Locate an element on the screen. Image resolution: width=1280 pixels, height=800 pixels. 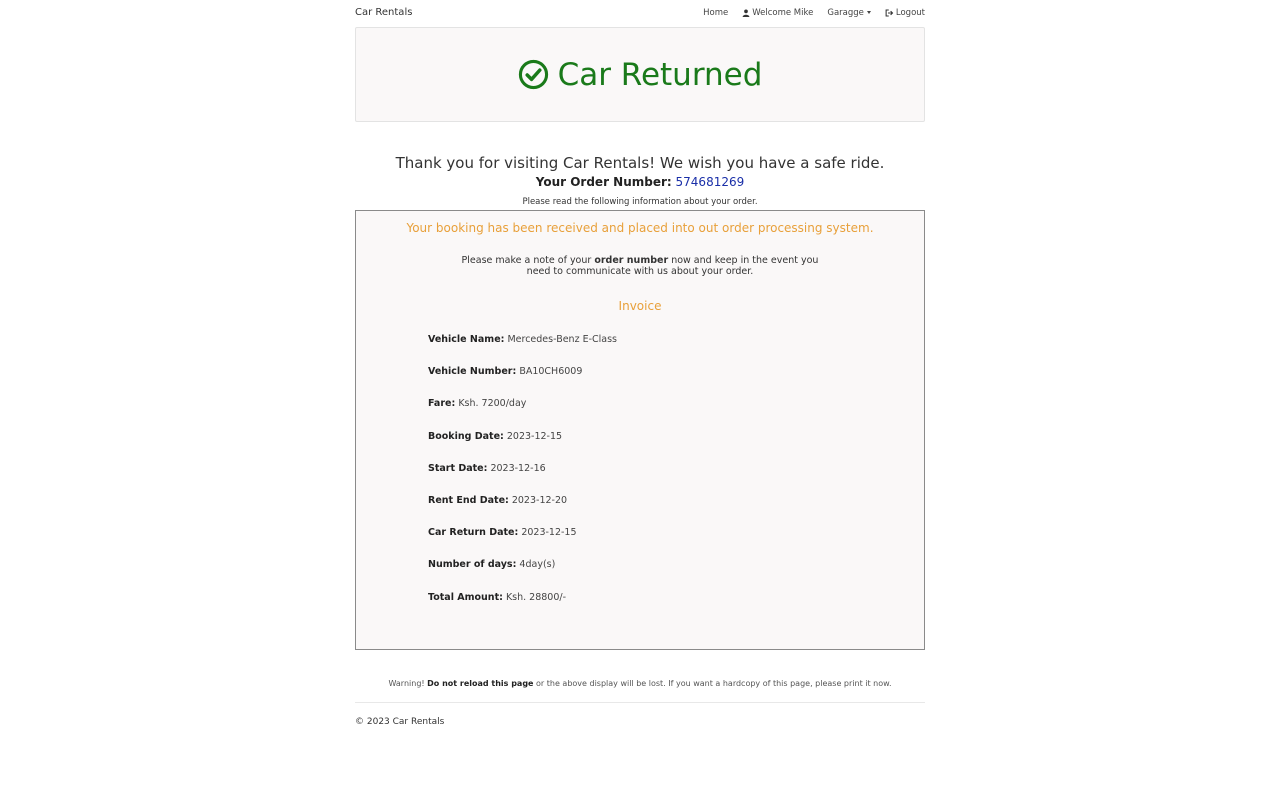
brand-link: Car Rentals is located at coordinates (383, 12).